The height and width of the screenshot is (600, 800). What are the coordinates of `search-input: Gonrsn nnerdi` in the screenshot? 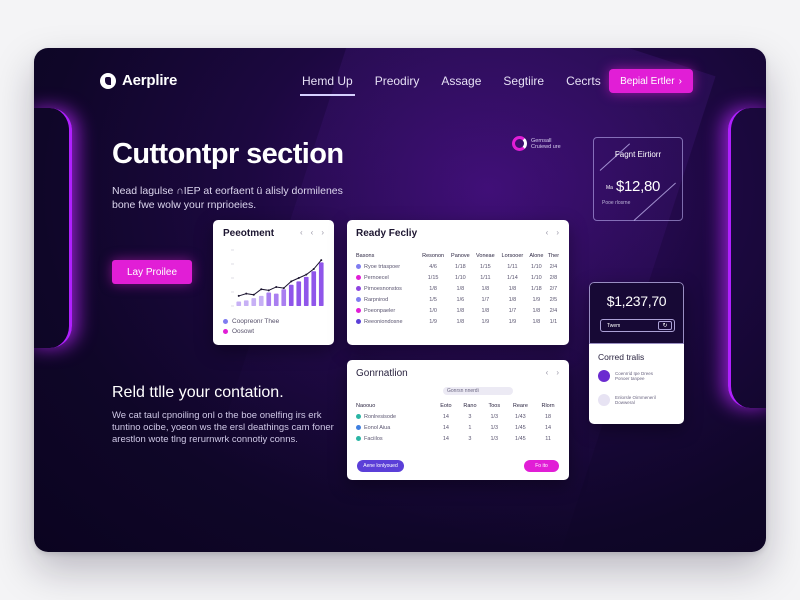 It's located at (478, 391).